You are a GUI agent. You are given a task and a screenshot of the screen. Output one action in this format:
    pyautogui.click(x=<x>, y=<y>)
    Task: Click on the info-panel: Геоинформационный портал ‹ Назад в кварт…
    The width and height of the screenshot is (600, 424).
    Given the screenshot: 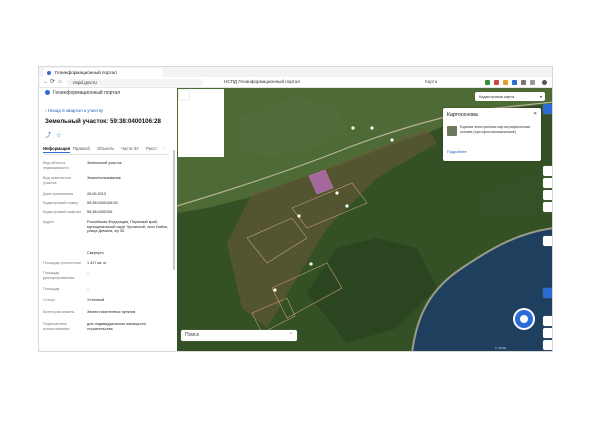 What is the action you would take?
    pyautogui.click(x=108, y=219)
    